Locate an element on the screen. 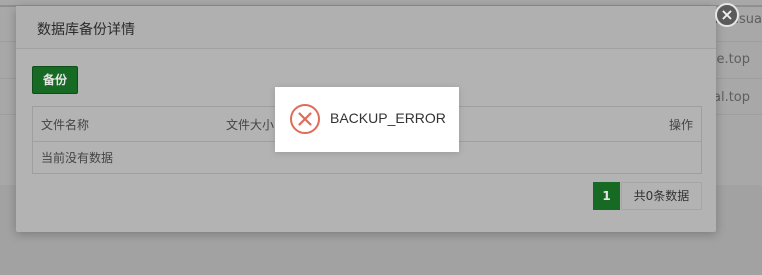 This screenshot has height=275, width=762. pagination-current-page: 1 is located at coordinates (606, 196).